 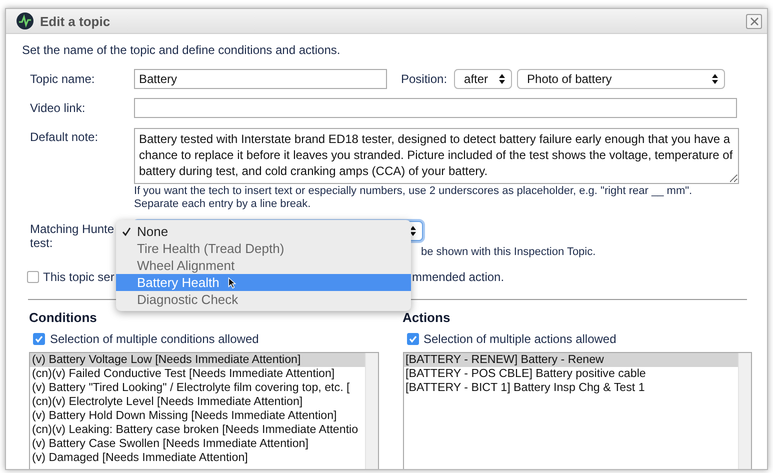 What do you see at coordinates (25, 21) in the screenshot?
I see `logo-icon` at bounding box center [25, 21].